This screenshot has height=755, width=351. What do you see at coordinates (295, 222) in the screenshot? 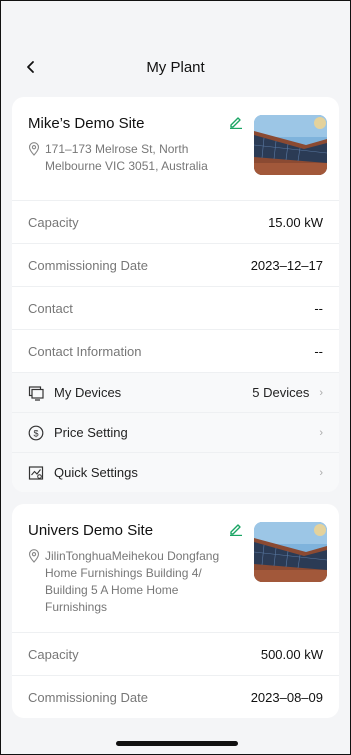
I see `capacity-value: 15.00 kW` at bounding box center [295, 222].